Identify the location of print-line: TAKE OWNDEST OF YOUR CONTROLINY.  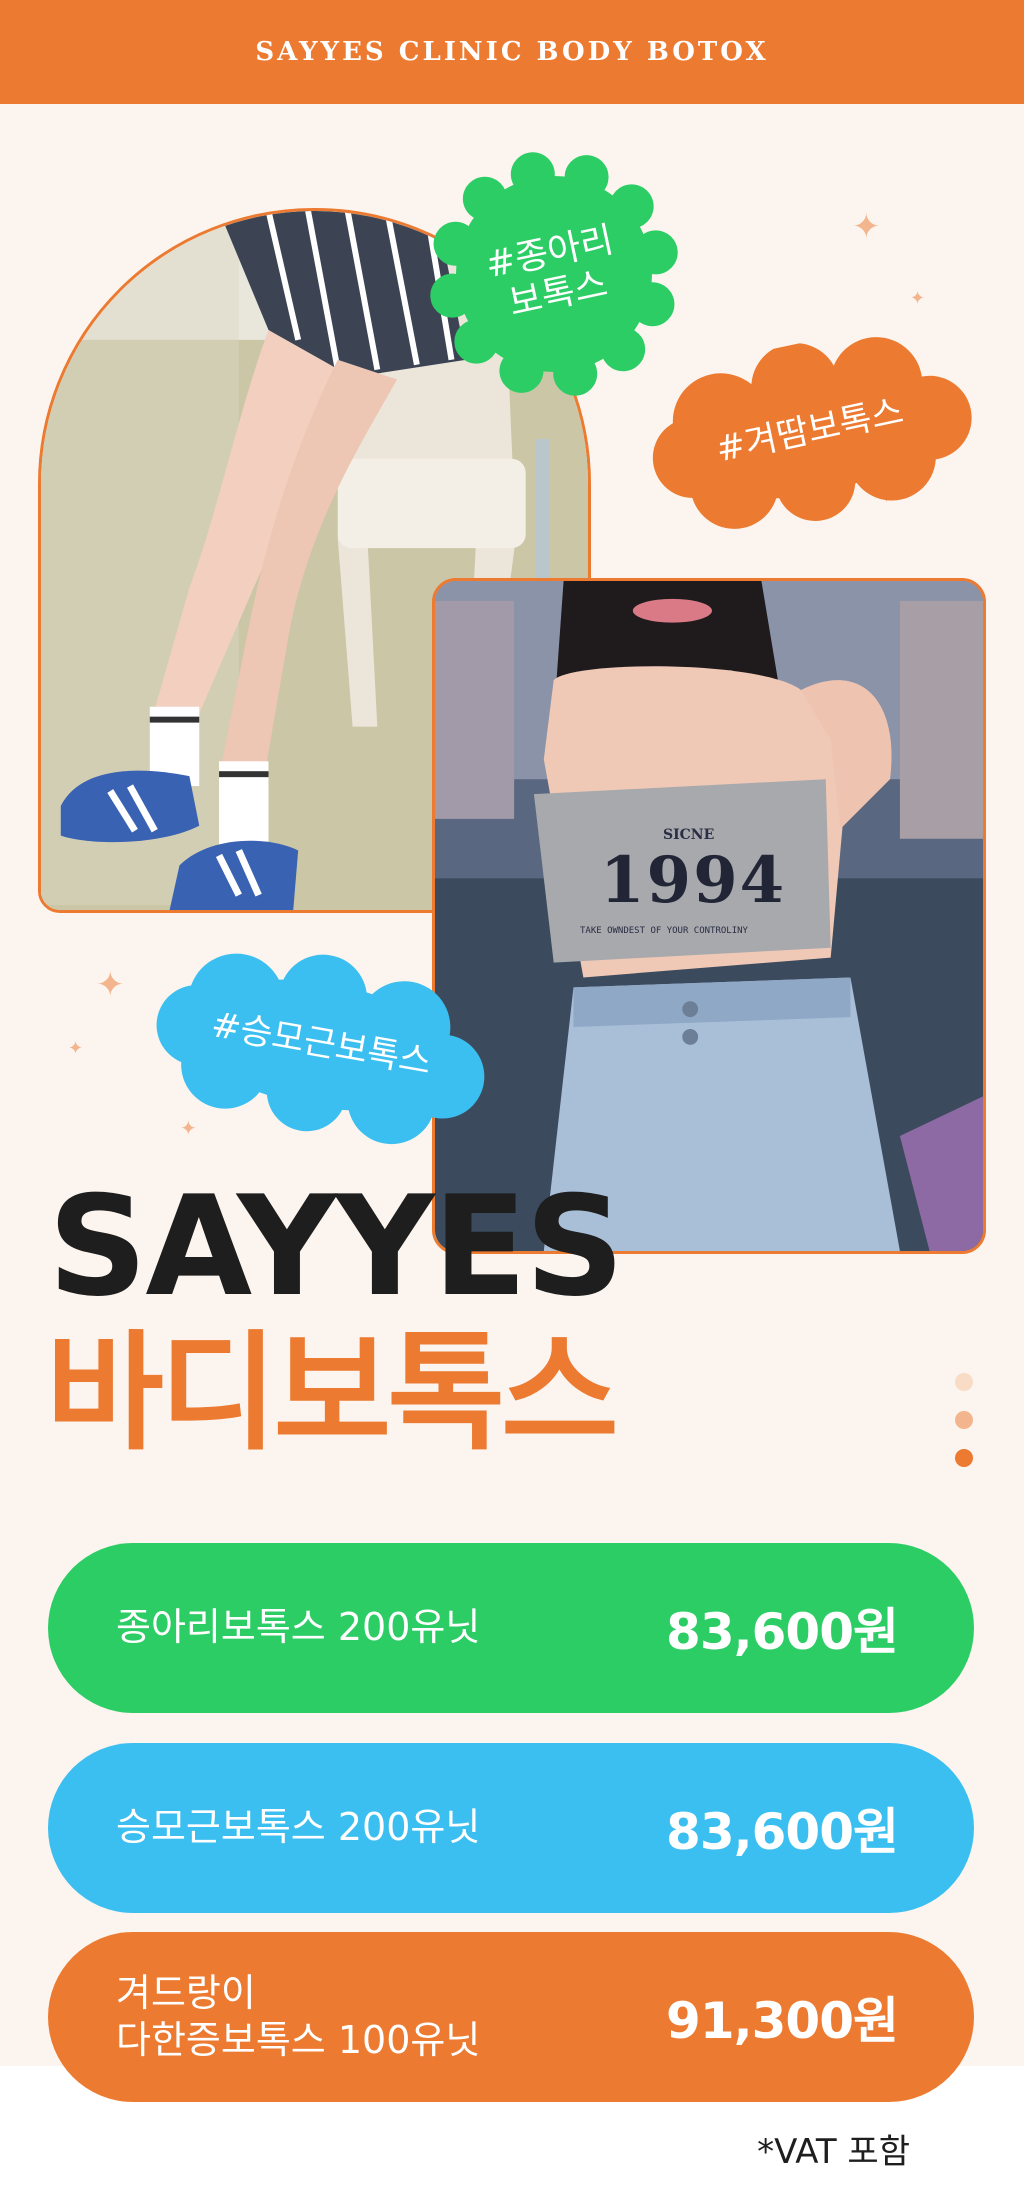
(664, 931).